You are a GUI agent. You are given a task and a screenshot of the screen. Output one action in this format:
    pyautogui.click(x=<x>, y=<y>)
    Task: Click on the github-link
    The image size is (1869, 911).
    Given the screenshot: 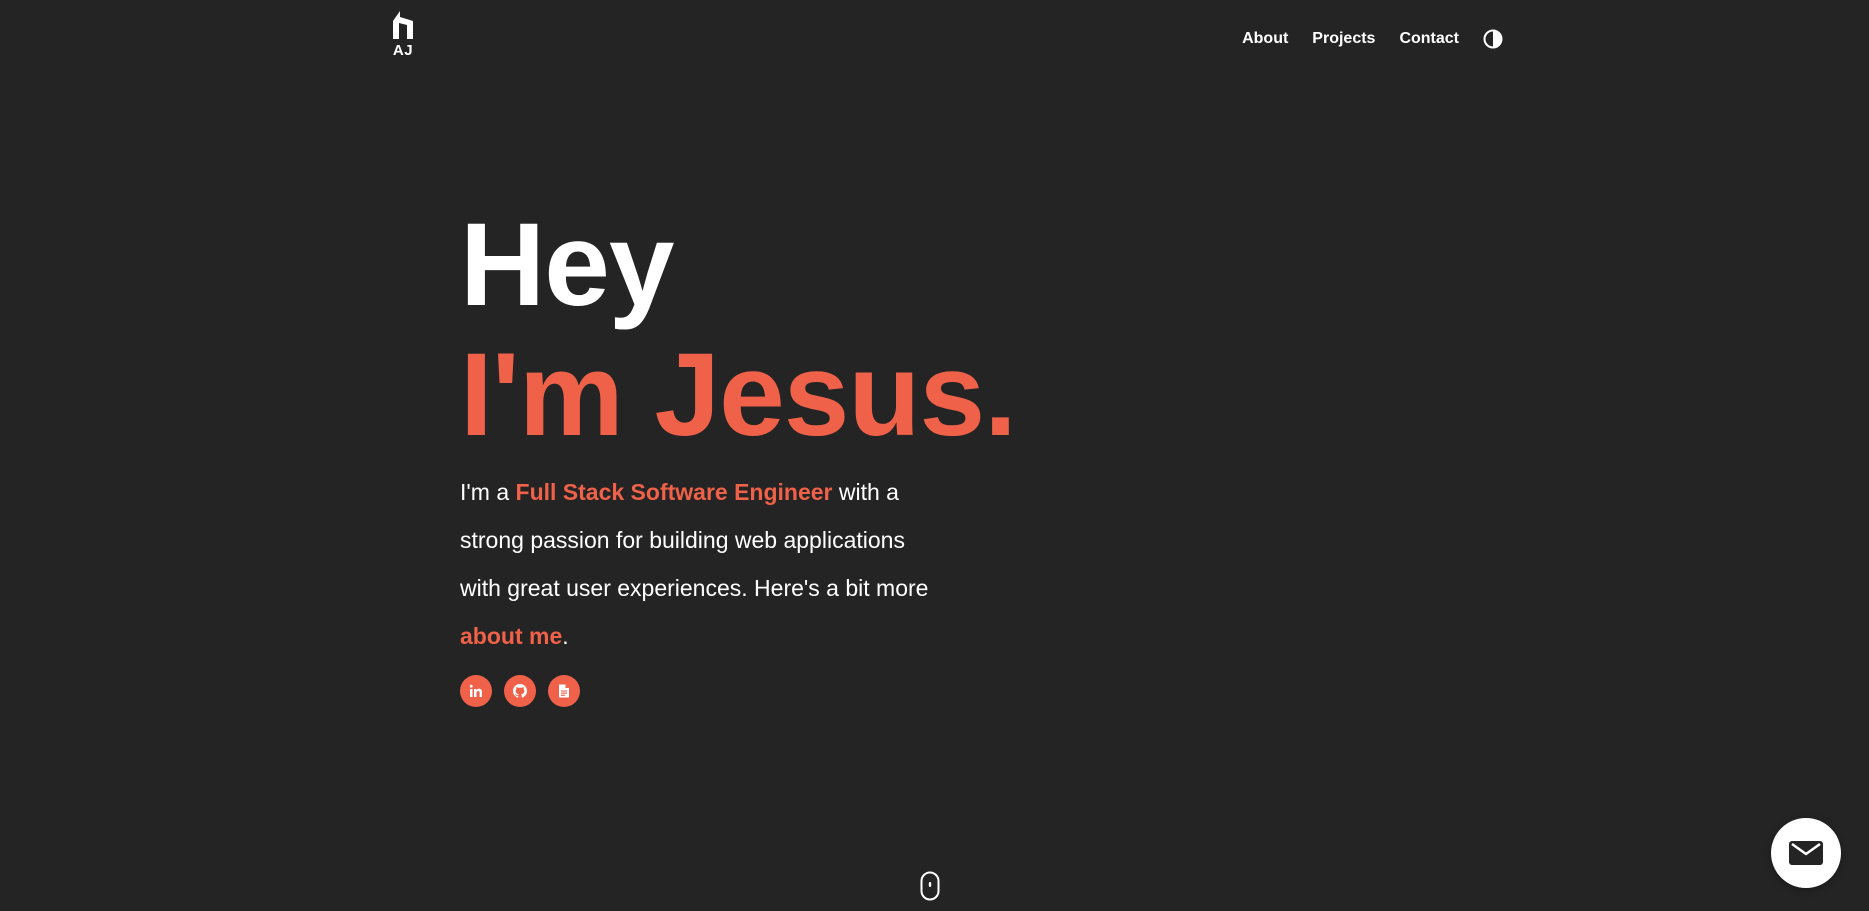 What is the action you would take?
    pyautogui.click(x=520, y=691)
    